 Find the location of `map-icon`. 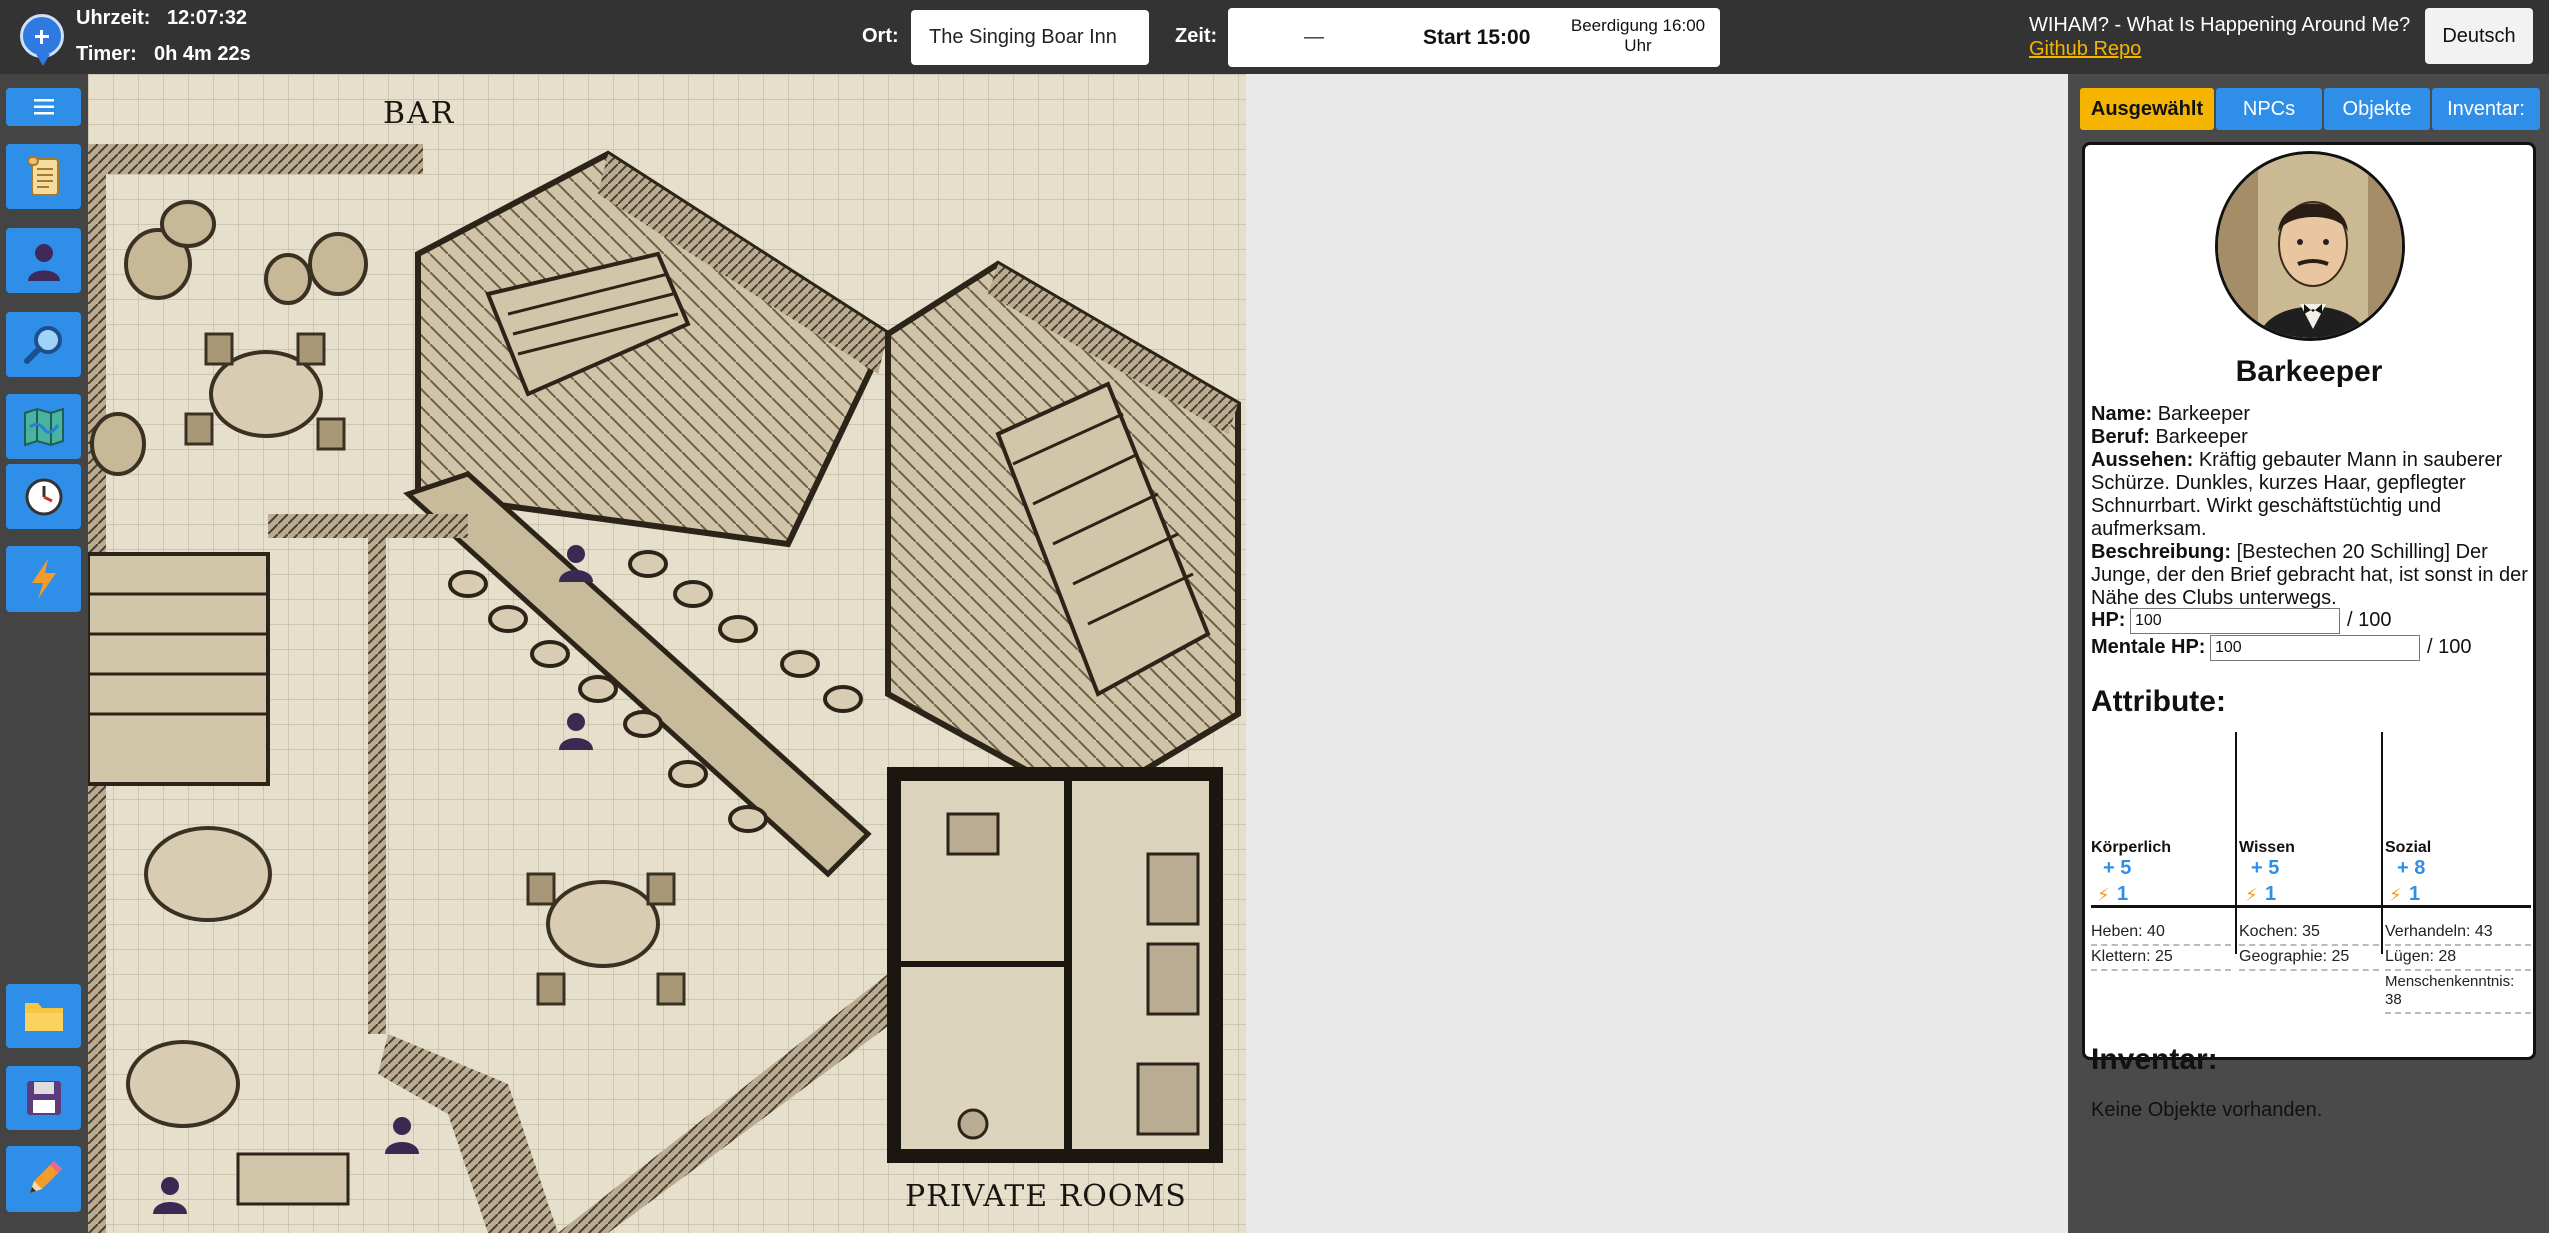

map-icon is located at coordinates (43, 426).